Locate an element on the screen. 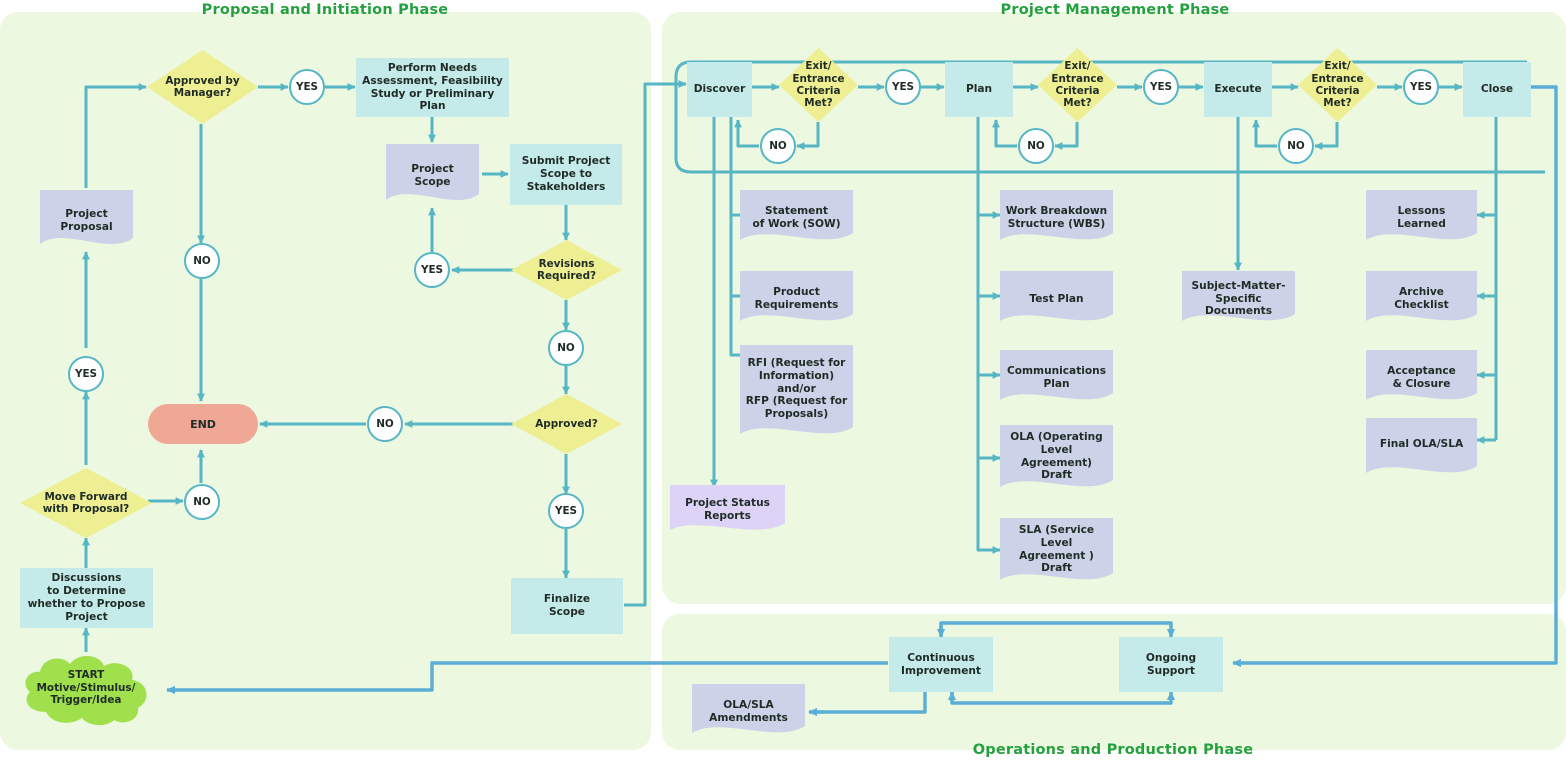 The image size is (1566, 762). document-lessons-learned-label: Lessons Learned is located at coordinates (1421, 217).